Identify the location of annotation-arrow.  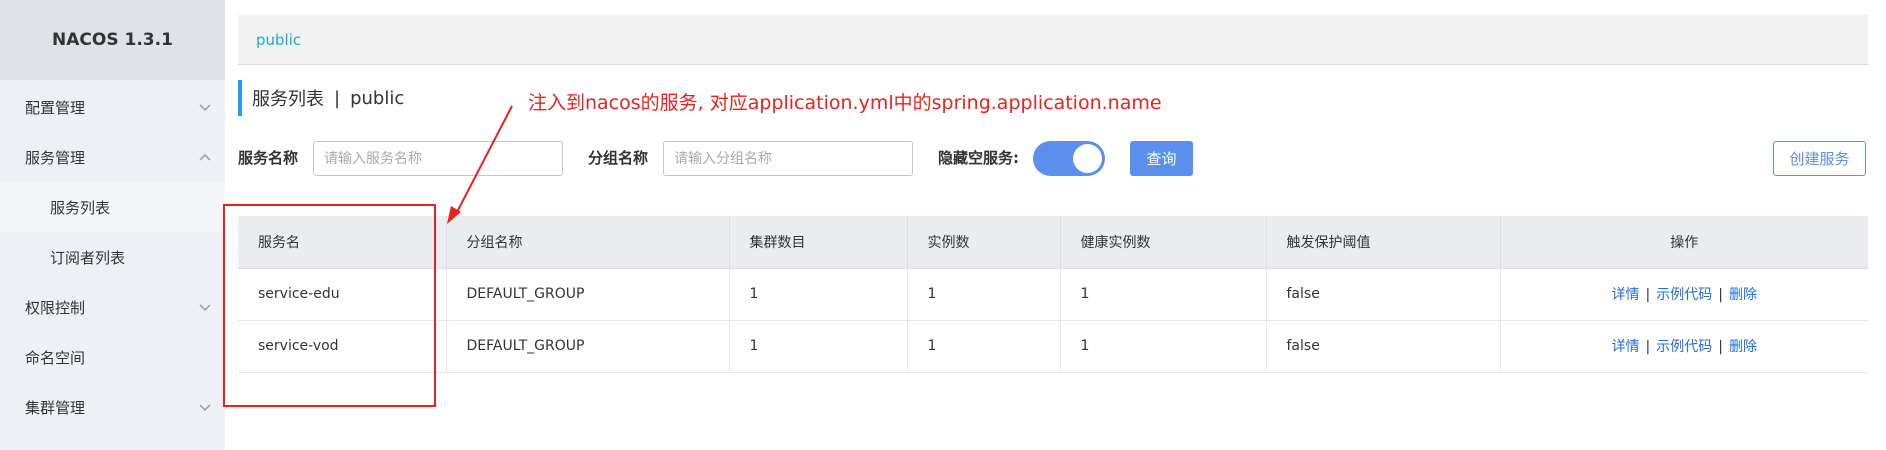
(480, 164).